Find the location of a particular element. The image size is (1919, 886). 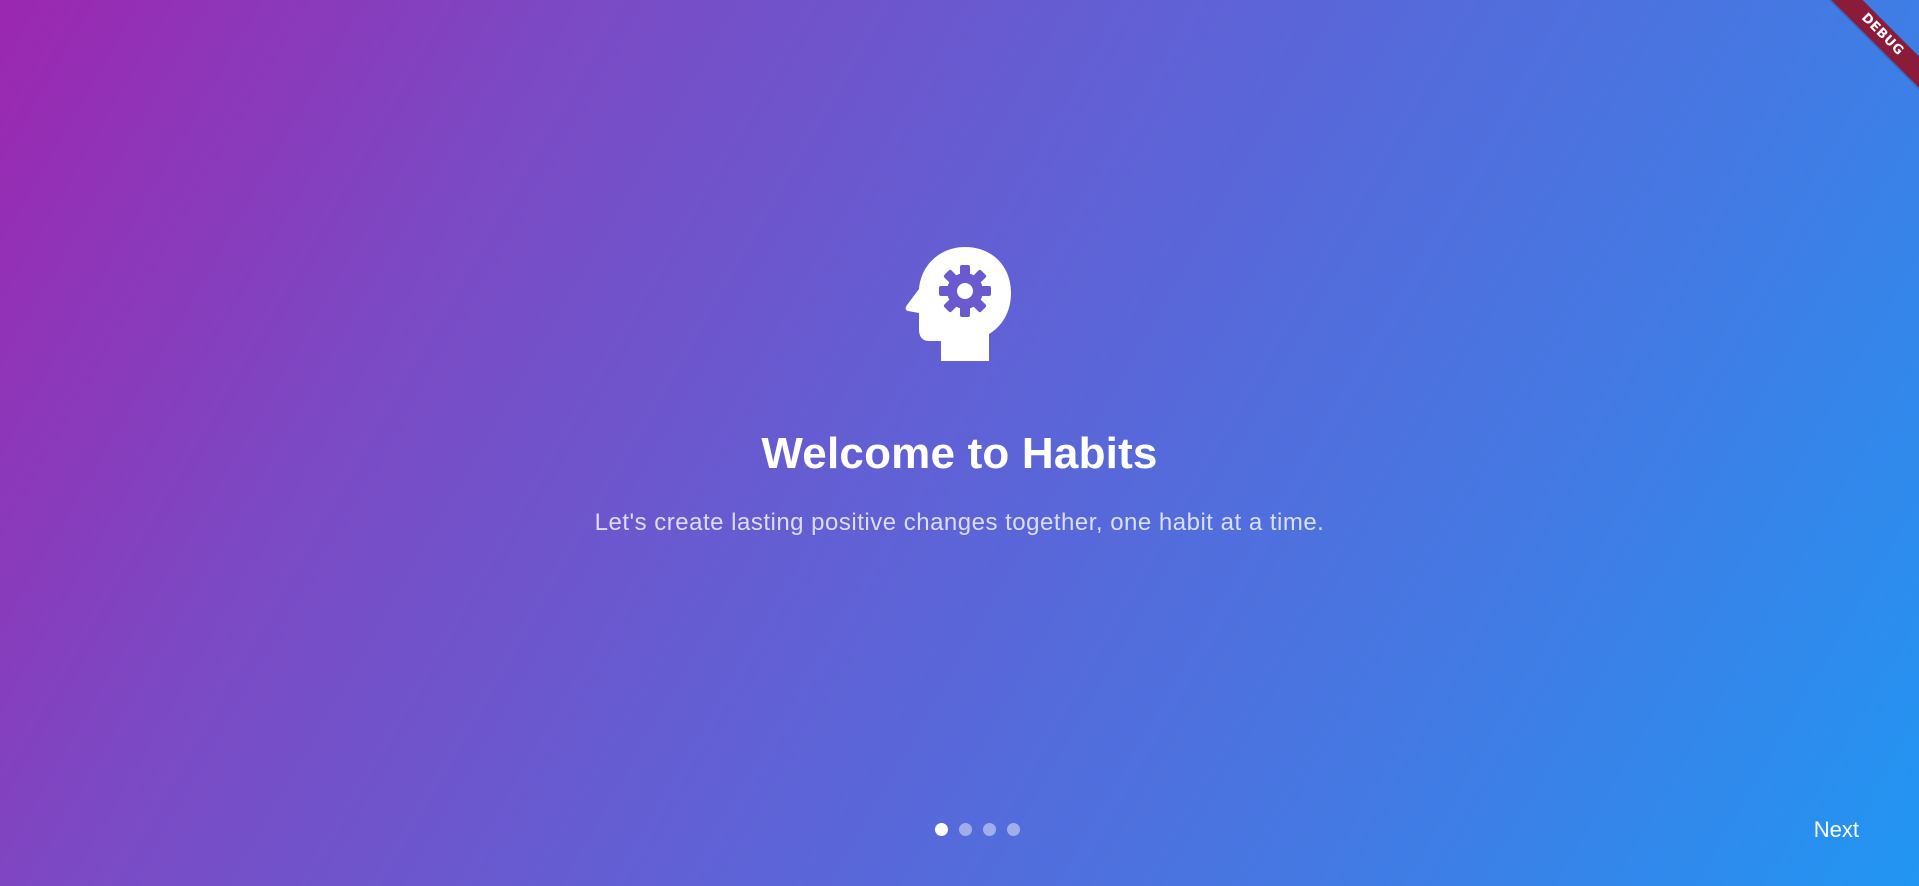

page-indicator is located at coordinates (977, 829).